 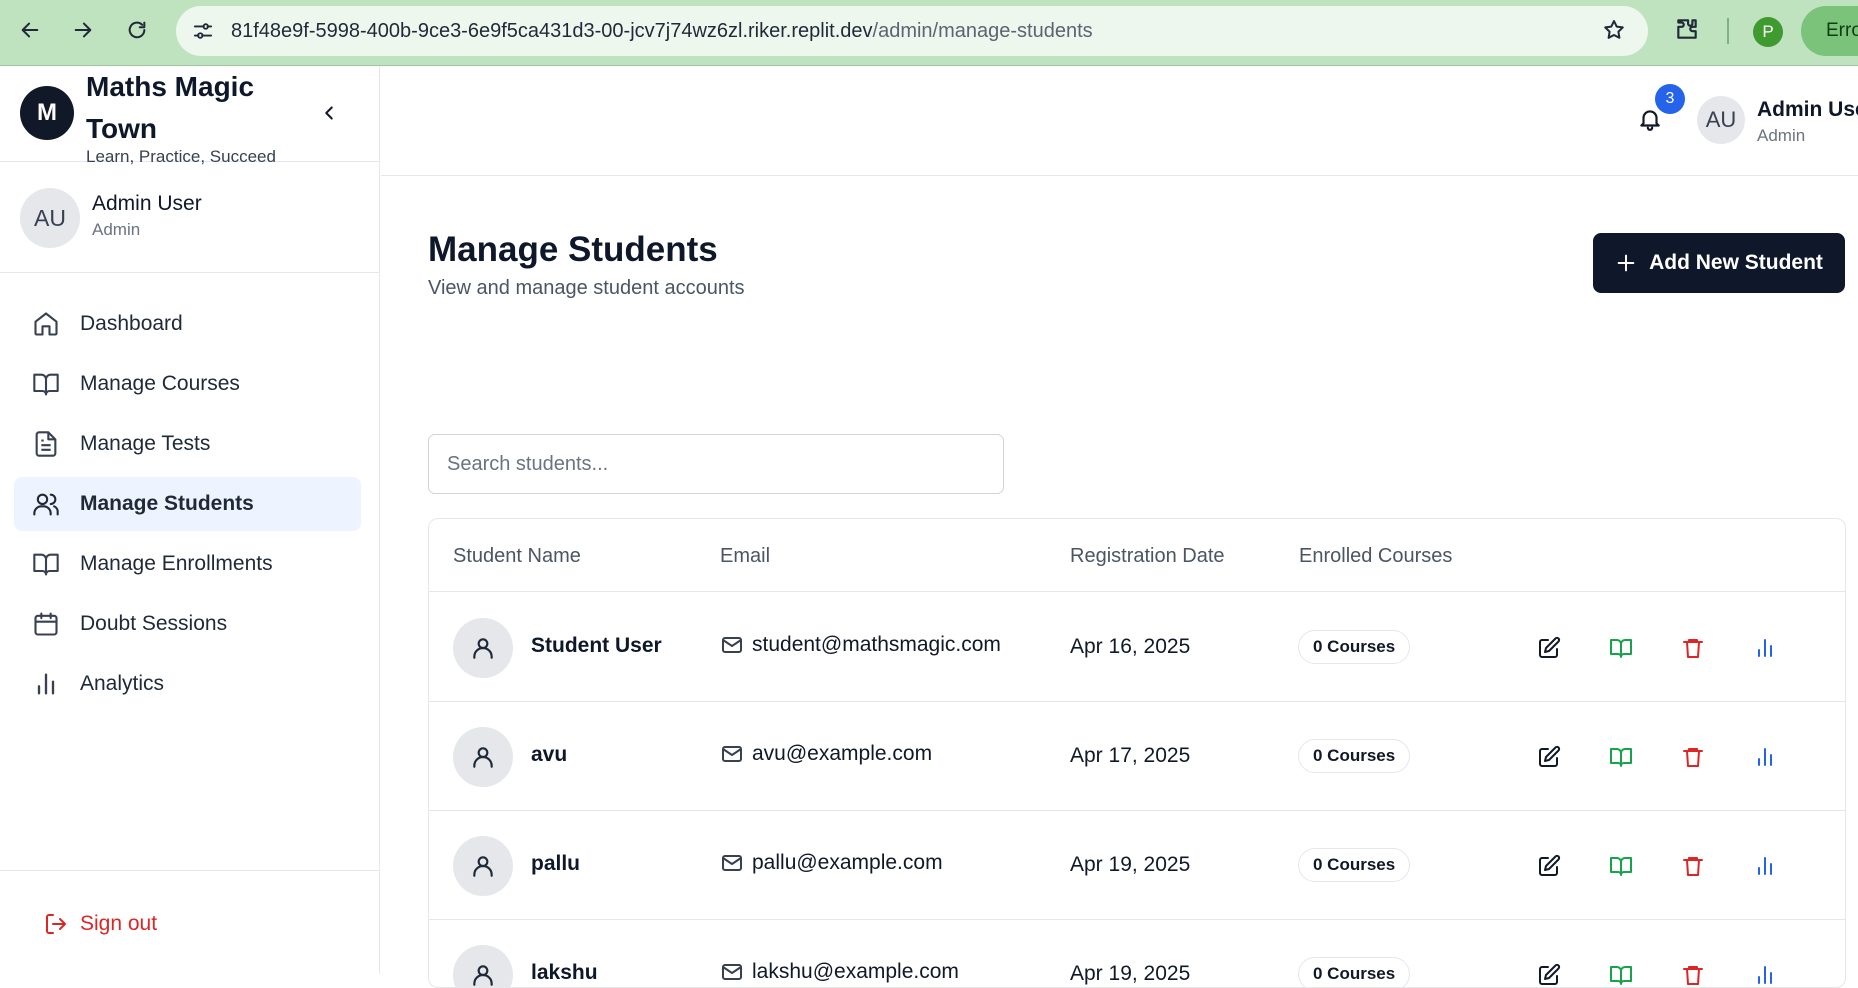 I want to click on sidebar-item-doubt-sessions: Doubt Sessions, so click(x=187, y=624).